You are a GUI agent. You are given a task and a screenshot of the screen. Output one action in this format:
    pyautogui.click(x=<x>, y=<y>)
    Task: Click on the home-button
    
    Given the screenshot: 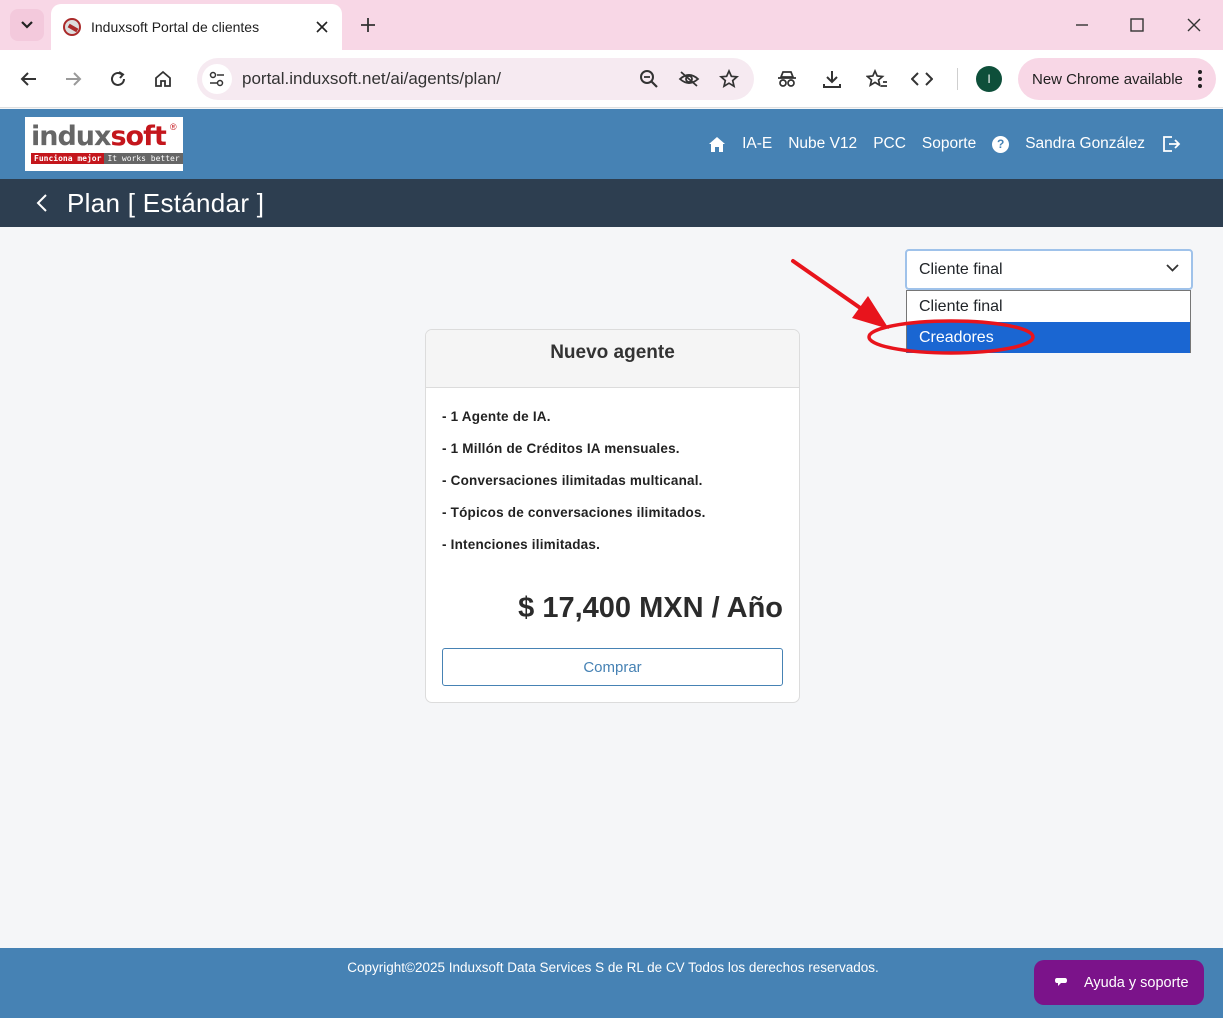 What is the action you would take?
    pyautogui.click(x=163, y=79)
    